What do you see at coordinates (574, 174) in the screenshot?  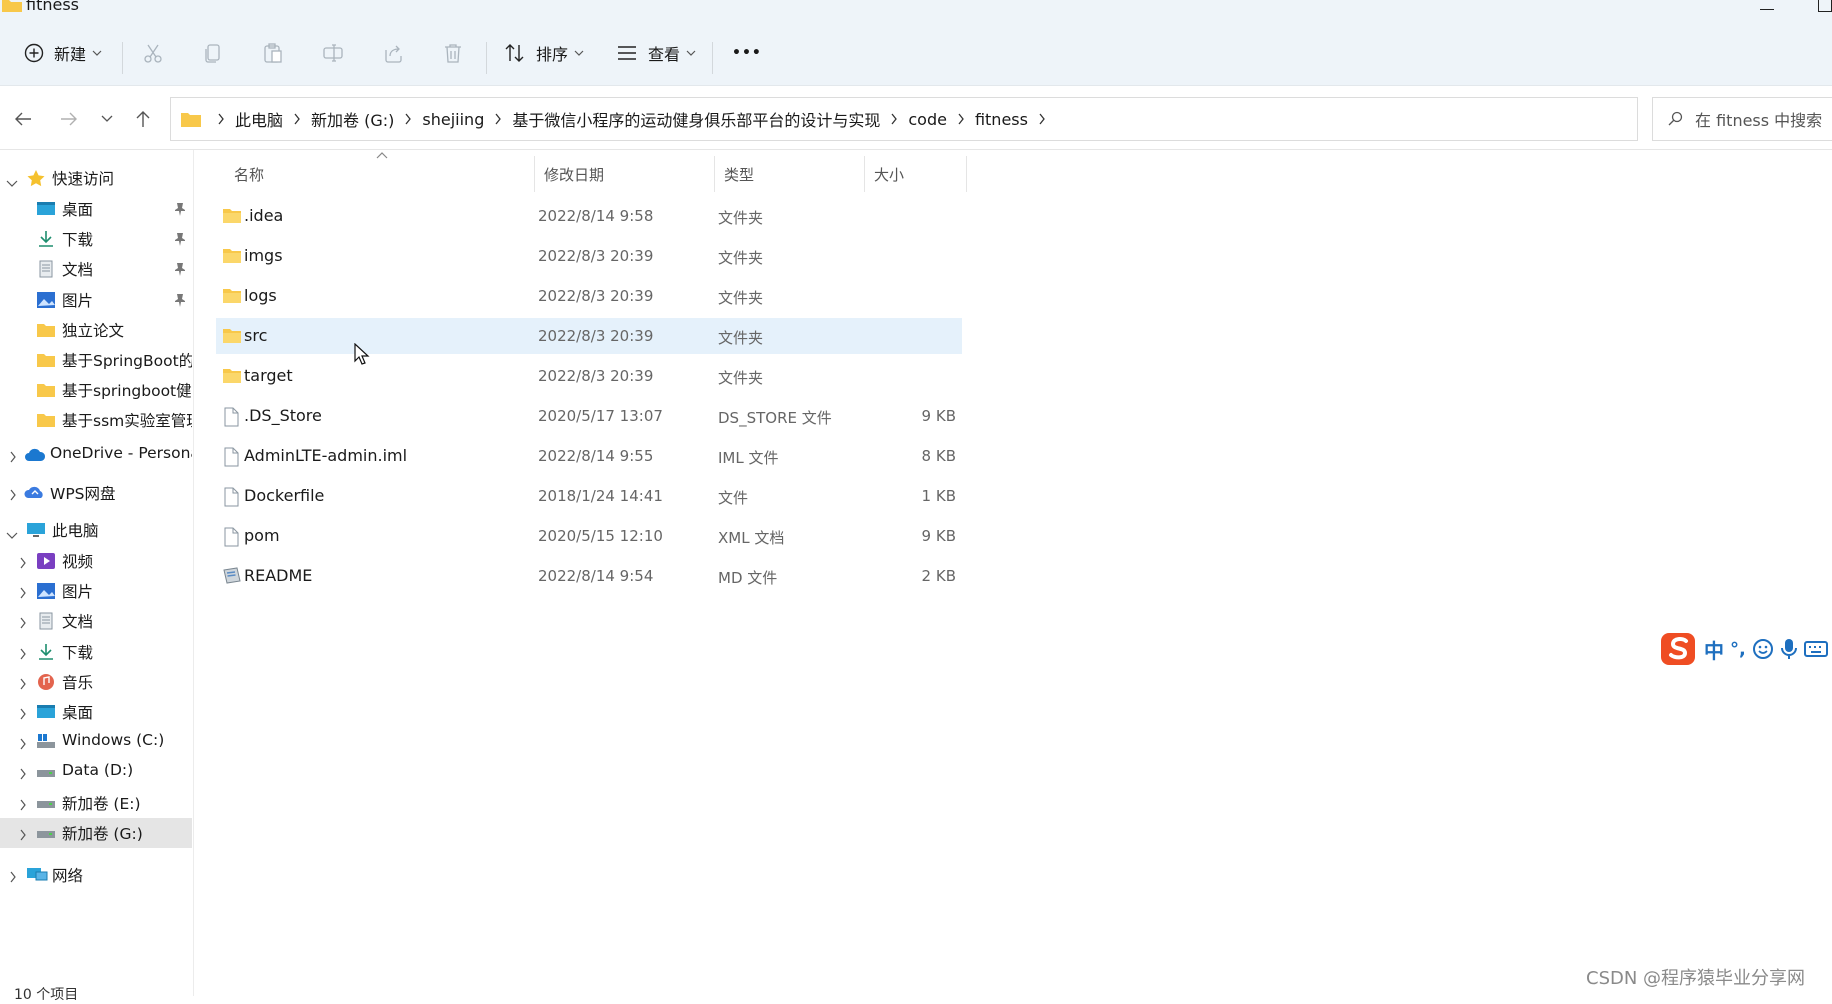 I see `column-header-date: 修改日期` at bounding box center [574, 174].